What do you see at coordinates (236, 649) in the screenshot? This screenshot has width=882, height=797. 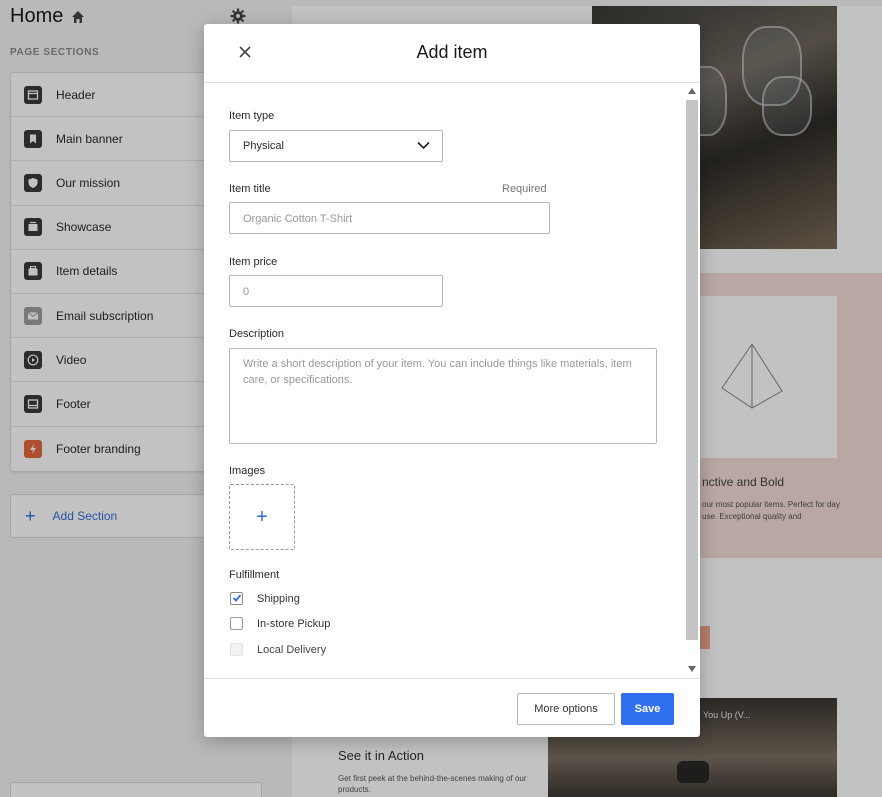 I see `local-delivery-checkbox` at bounding box center [236, 649].